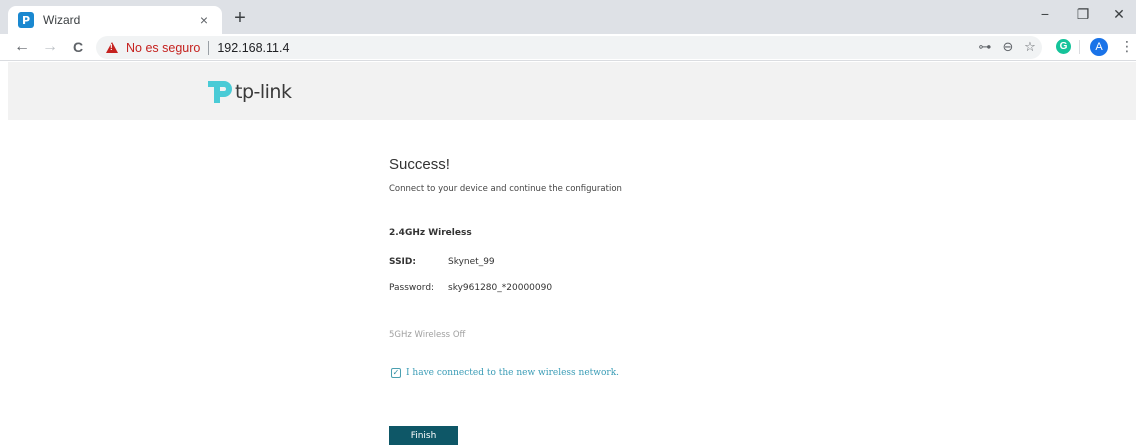 This screenshot has height=445, width=1136. I want to click on wireless-5ghz-status: 5GHz Wireless Off, so click(427, 335).